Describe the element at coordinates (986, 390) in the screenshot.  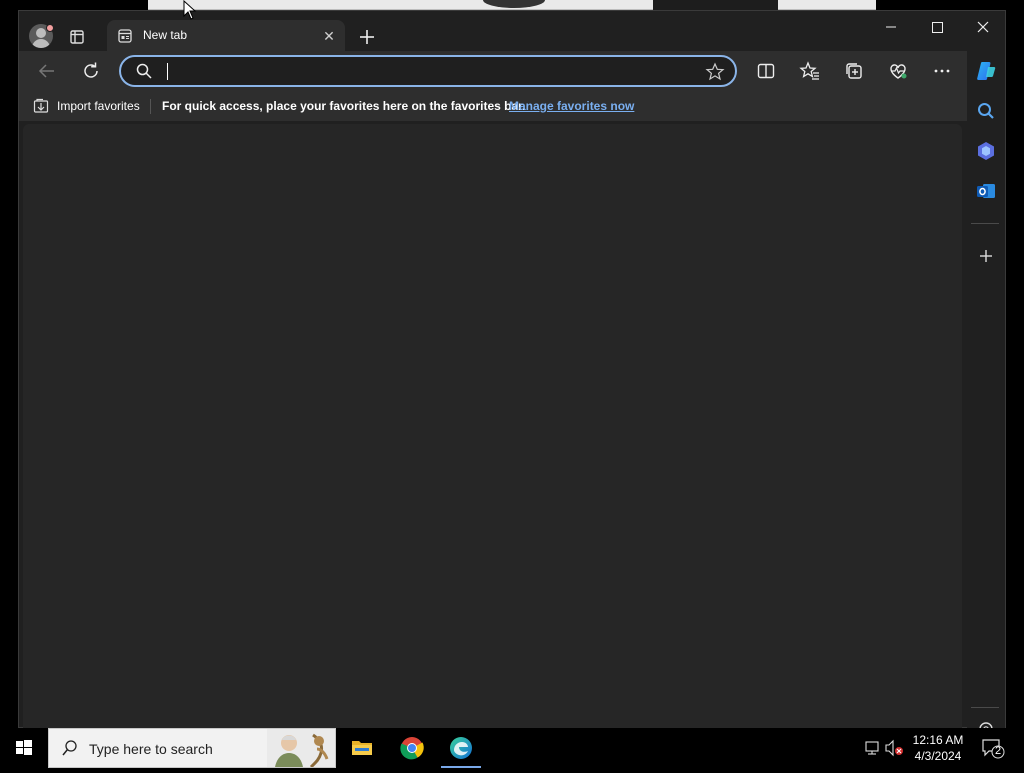
I see `sidebar` at that location.